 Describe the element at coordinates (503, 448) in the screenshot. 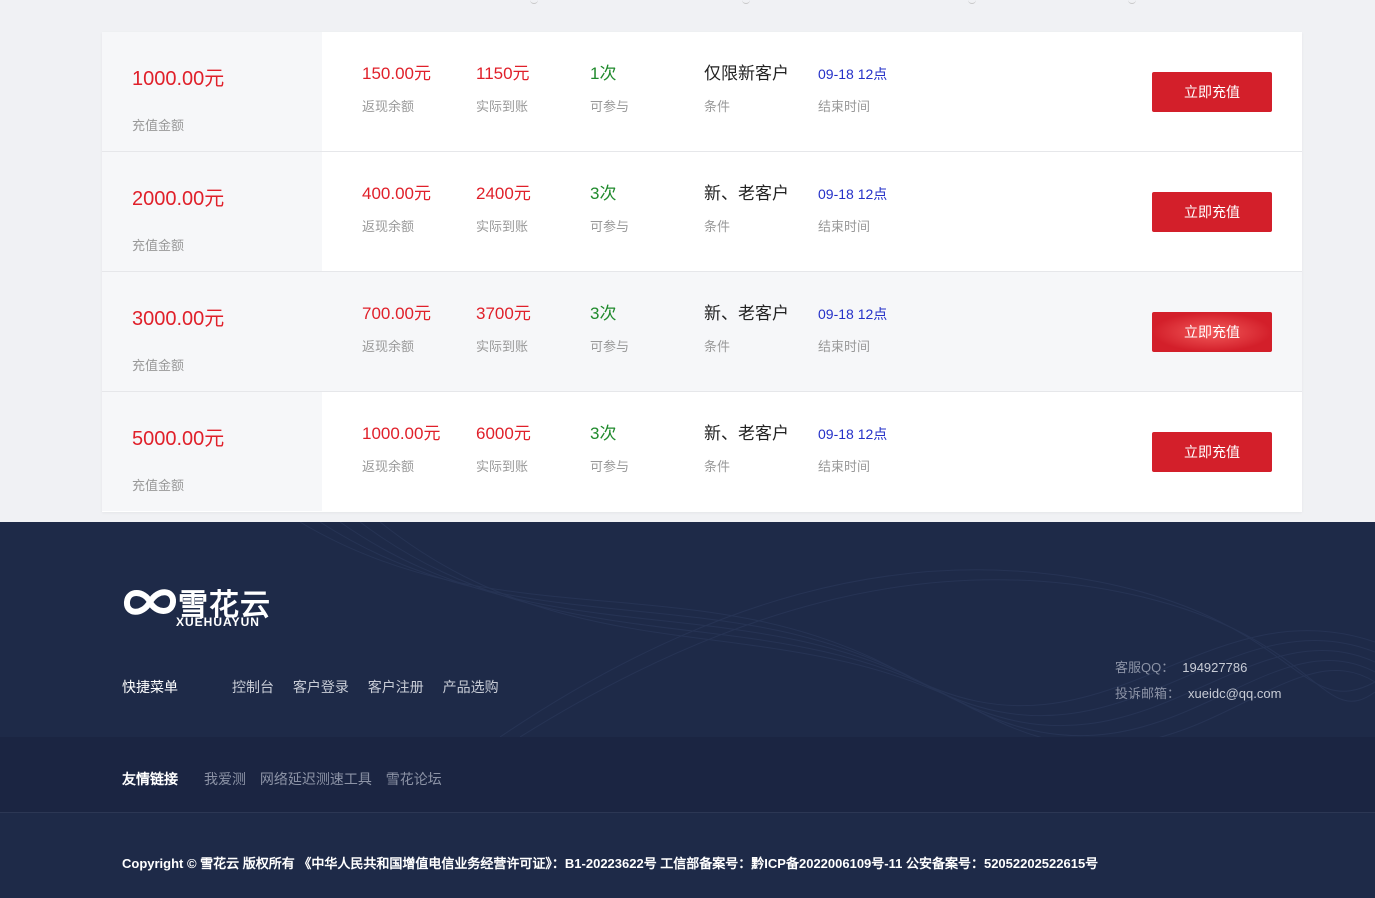

I see `actual-cell: 6000元 实际到账` at that location.